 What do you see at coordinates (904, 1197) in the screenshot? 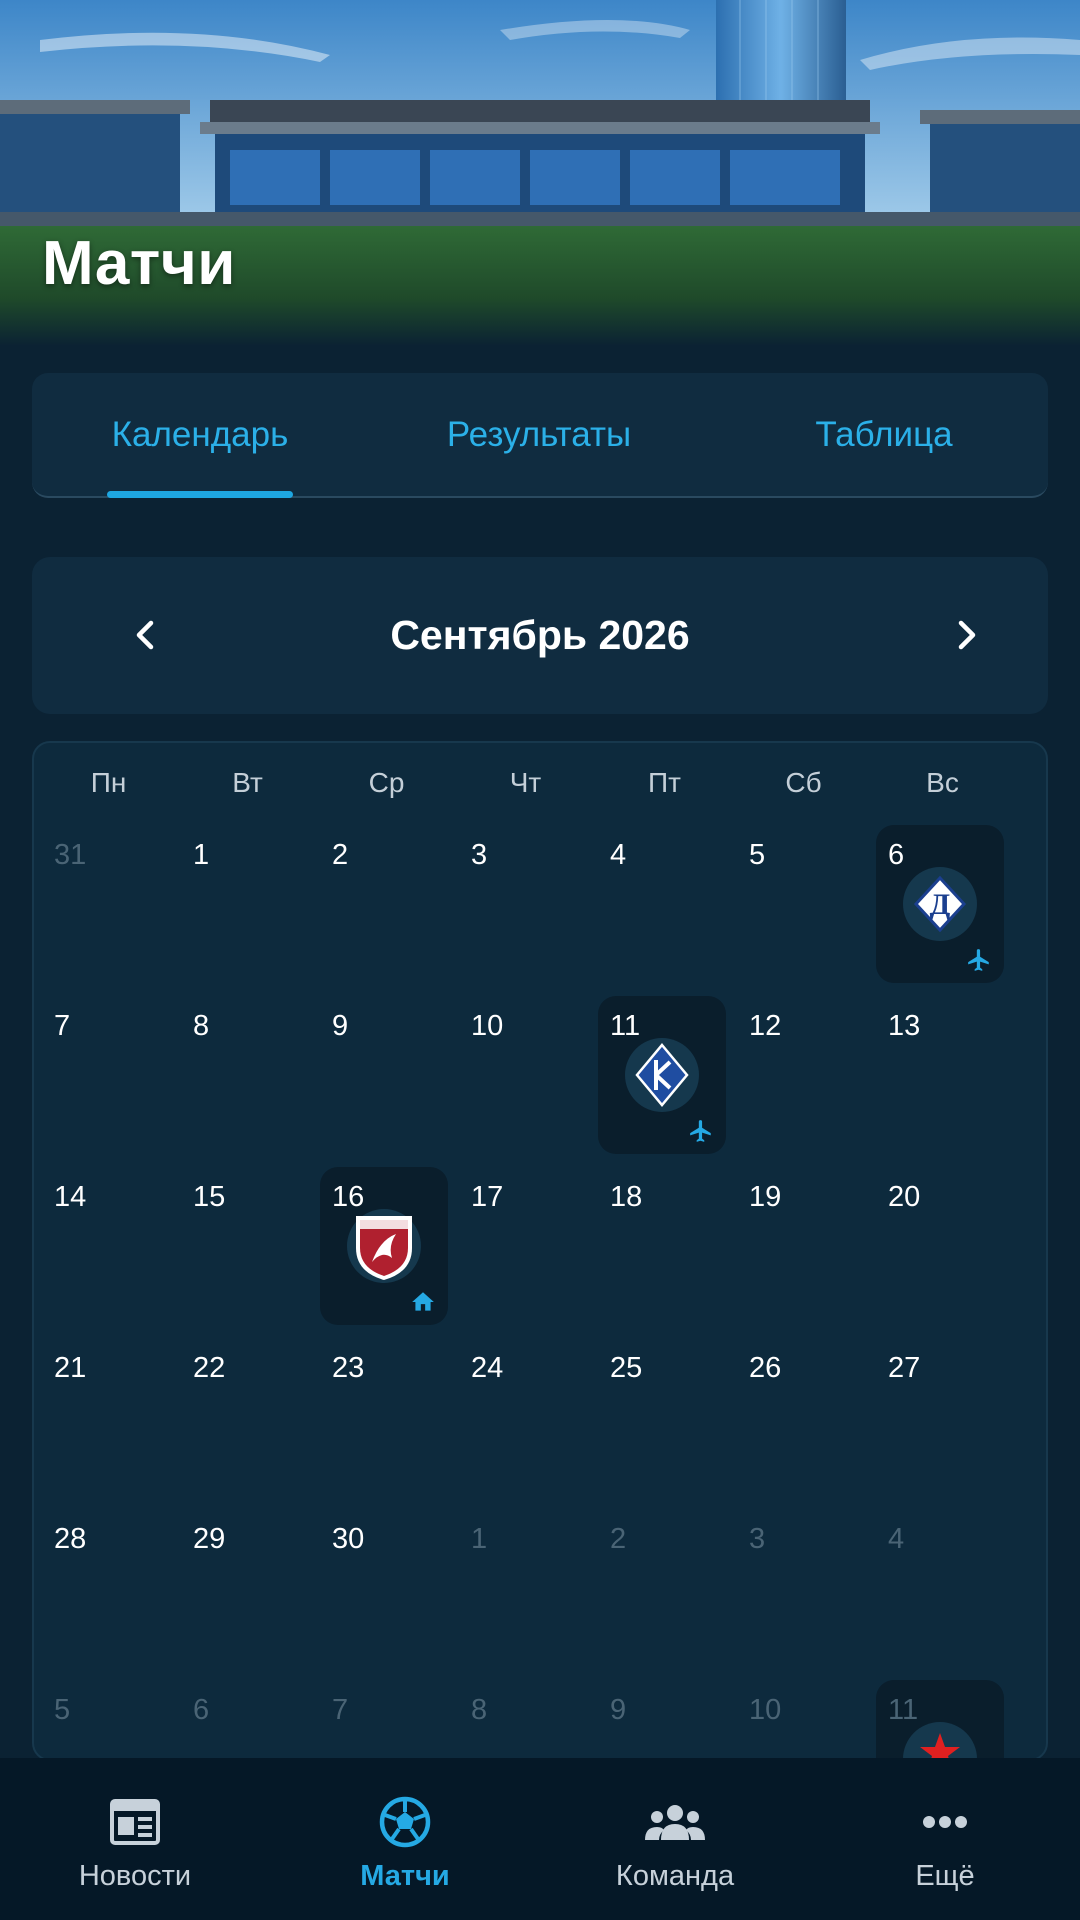
I see `day-number: 20` at bounding box center [904, 1197].